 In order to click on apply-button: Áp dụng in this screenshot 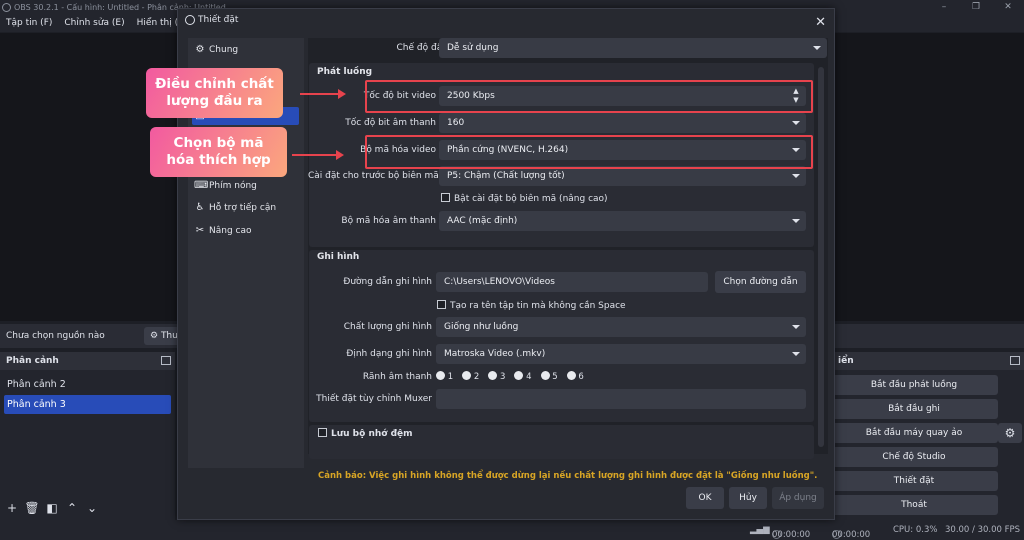, I will do `click(798, 498)`.